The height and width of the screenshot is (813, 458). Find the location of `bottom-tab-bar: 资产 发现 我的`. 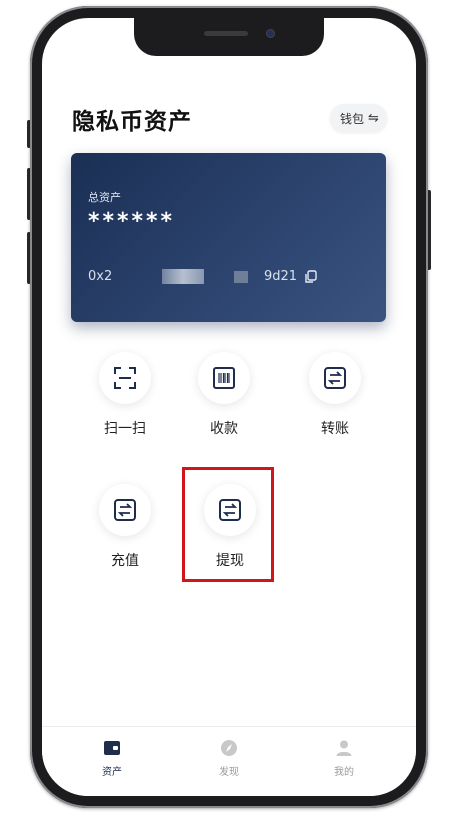

bottom-tab-bar: 资产 发现 我的 is located at coordinates (229, 761).